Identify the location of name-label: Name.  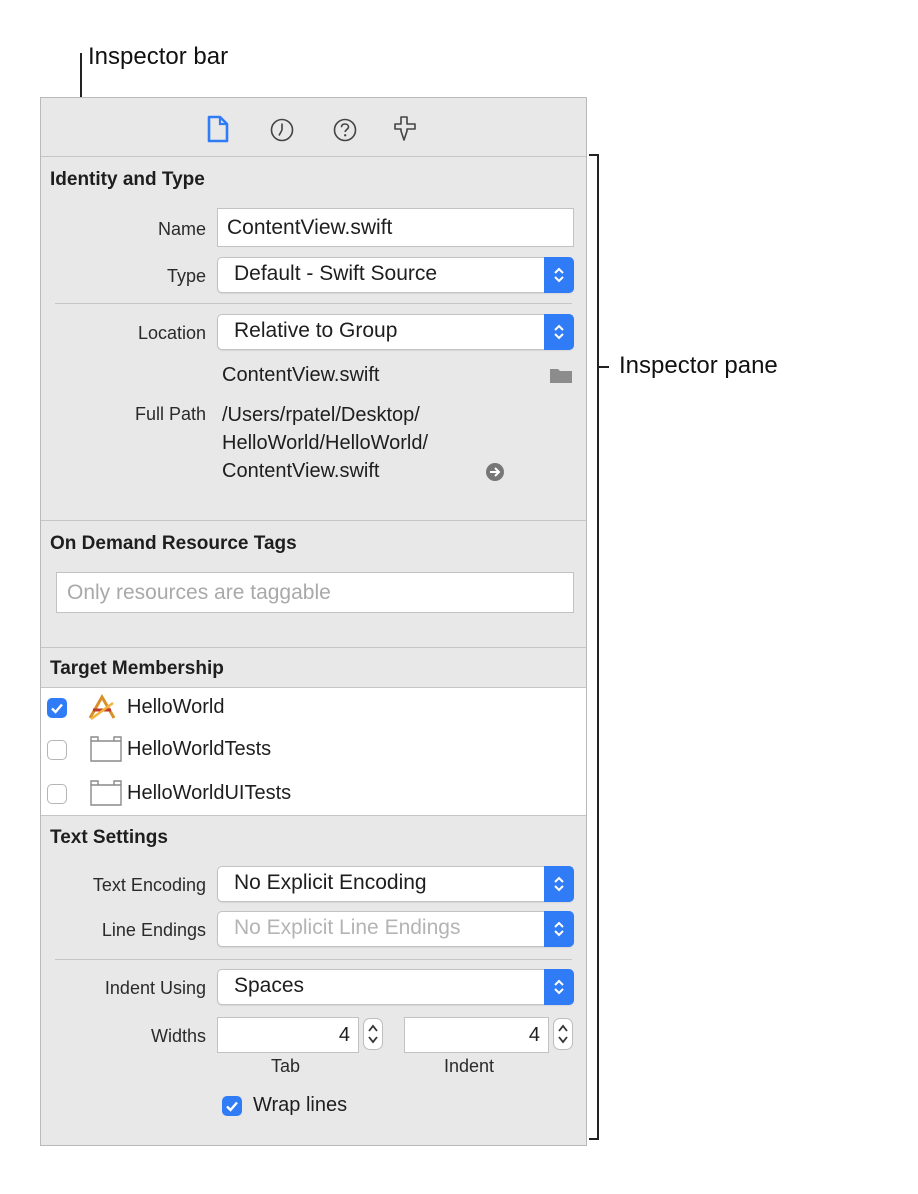
(181, 229).